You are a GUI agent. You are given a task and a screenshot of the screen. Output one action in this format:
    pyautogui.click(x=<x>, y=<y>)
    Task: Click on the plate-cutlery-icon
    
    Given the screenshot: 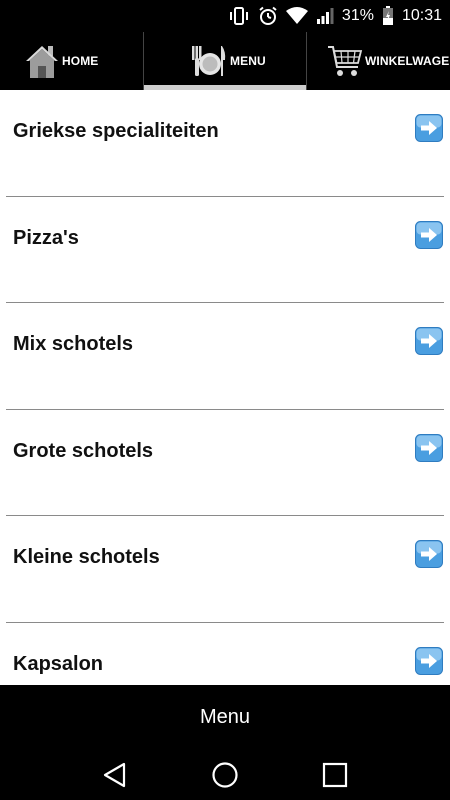 What is the action you would take?
    pyautogui.click(x=209, y=61)
    